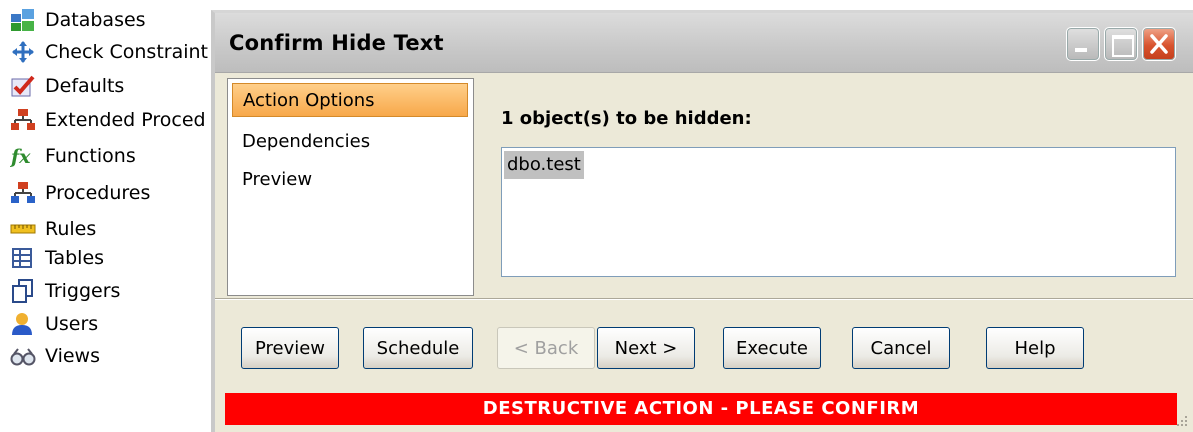 The height and width of the screenshot is (432, 1193). Describe the element at coordinates (23, 52) in the screenshot. I see `check-constraint-icon` at that location.